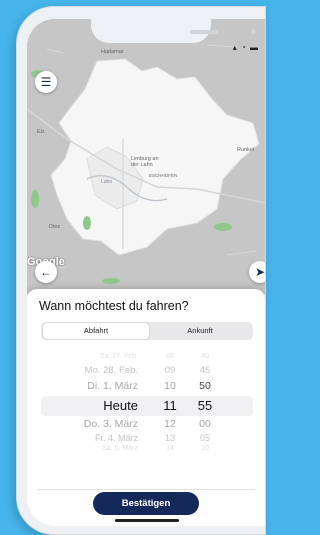 Image resolution: width=320 pixels, height=535 pixels. I want to click on menu-button: ☰, so click(46, 82).